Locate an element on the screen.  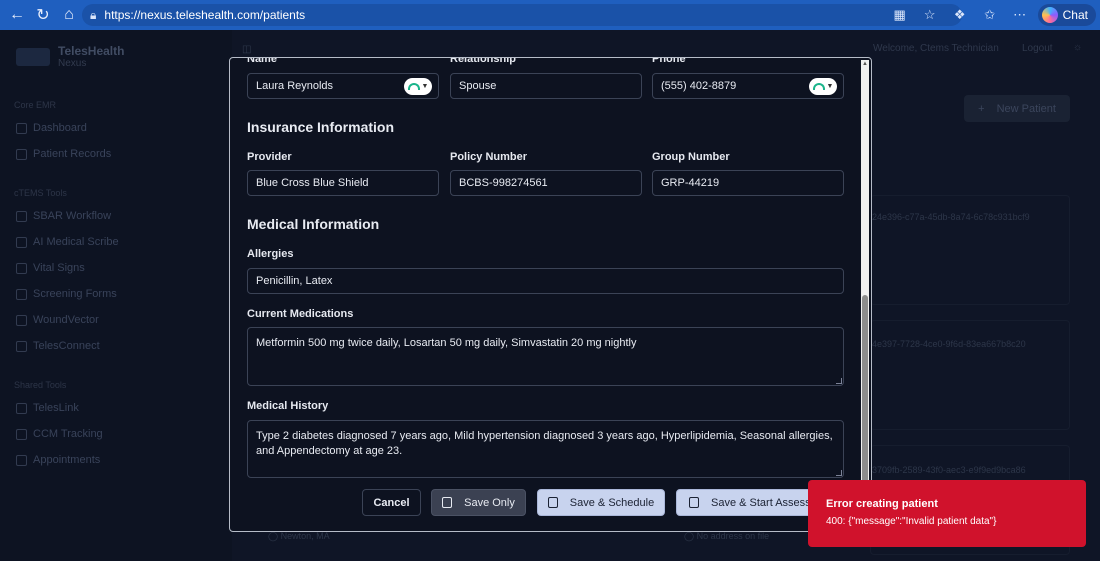
sidebar-item-scribe: AI Medical Scribe is located at coordinates (67, 242).